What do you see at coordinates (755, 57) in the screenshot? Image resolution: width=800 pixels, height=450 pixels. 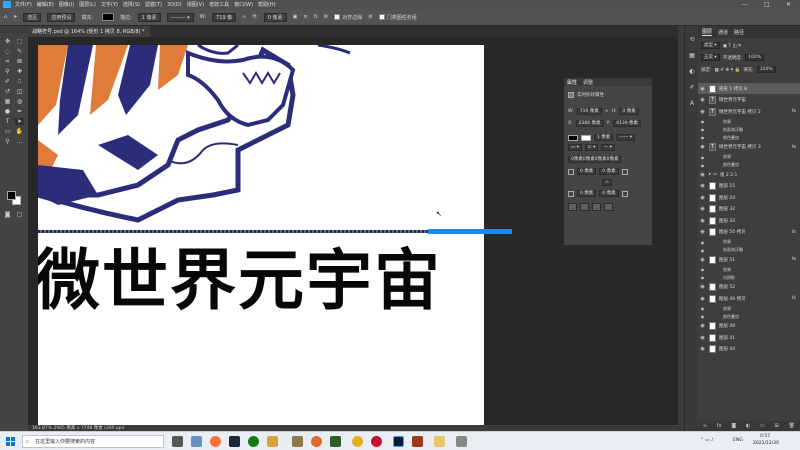 I see `opacity-field: 100%` at bounding box center [755, 57].